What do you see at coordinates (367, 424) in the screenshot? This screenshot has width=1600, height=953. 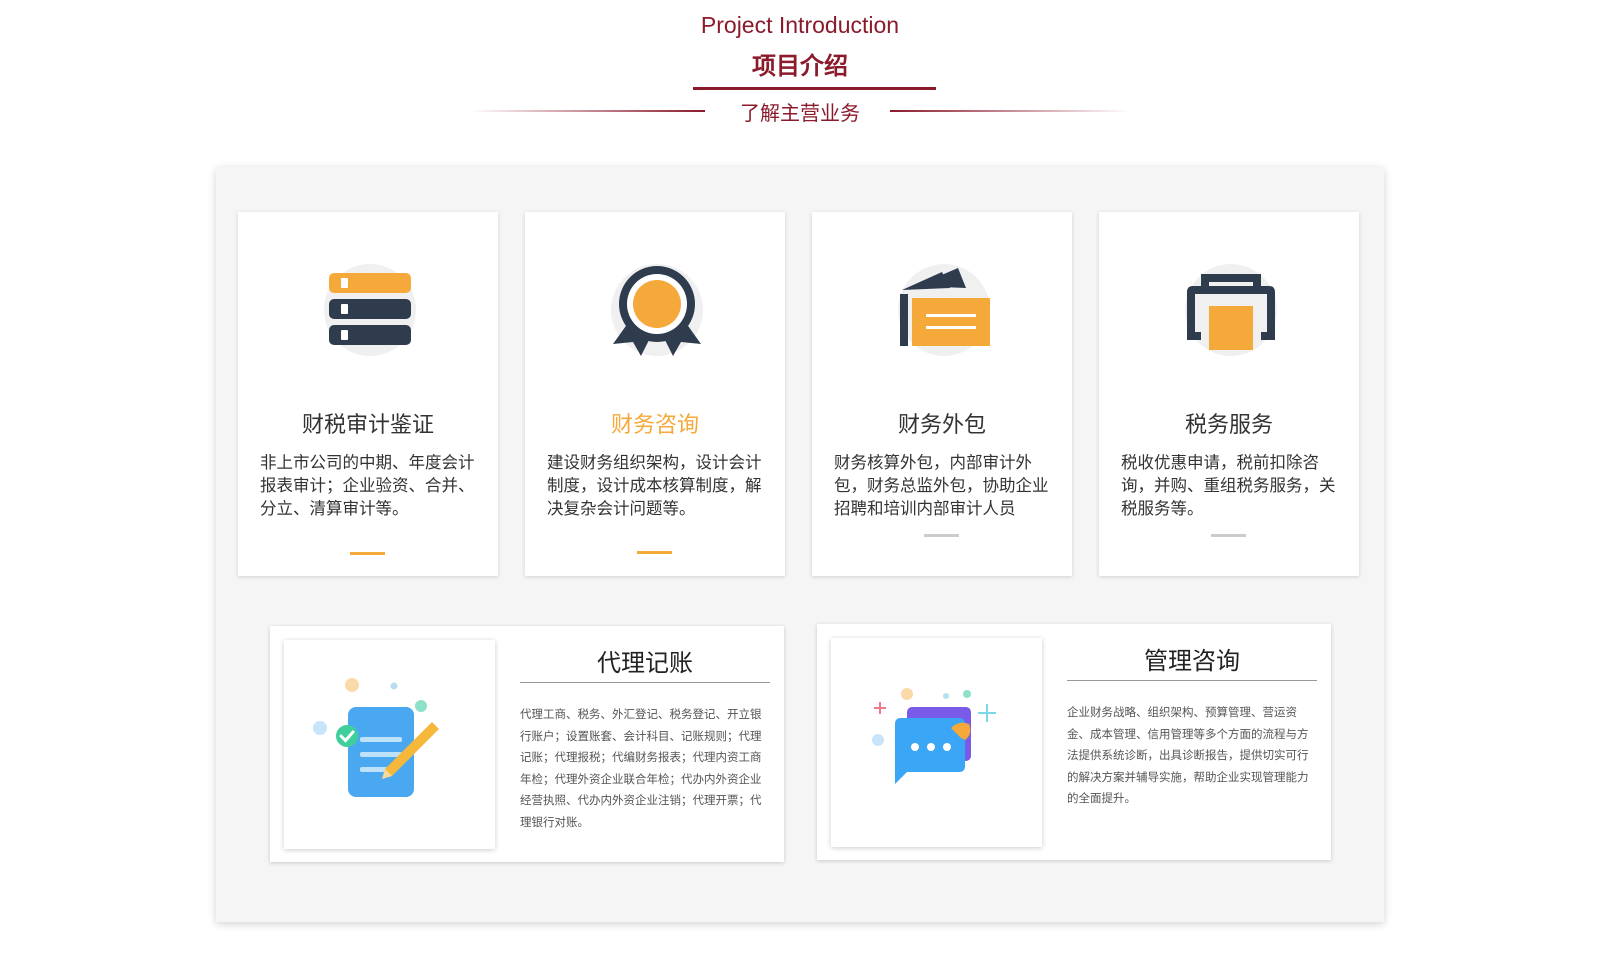 I see `card-title: 财税审计鉴证` at bounding box center [367, 424].